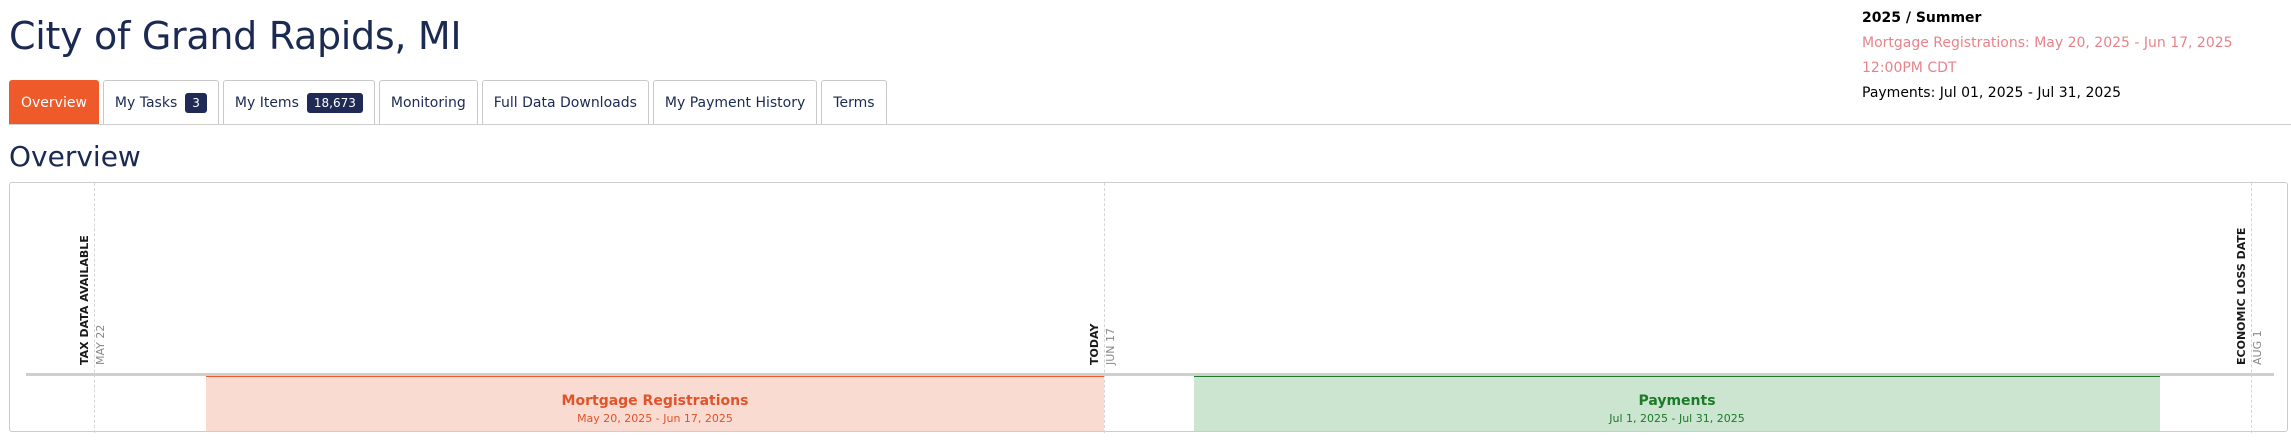  I want to click on tab-full-data-downloads: Full Data Downloads, so click(565, 102).